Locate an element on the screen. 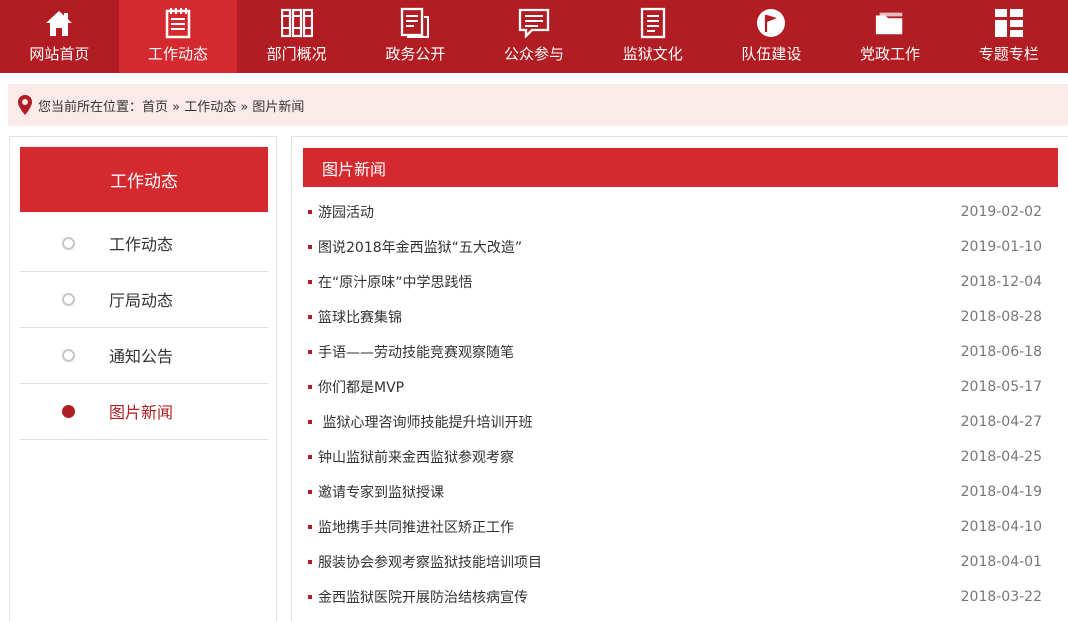  breadcrumb: 您当前所在位置：首页 » 工作动态 » 图片新闻 is located at coordinates (538, 105).